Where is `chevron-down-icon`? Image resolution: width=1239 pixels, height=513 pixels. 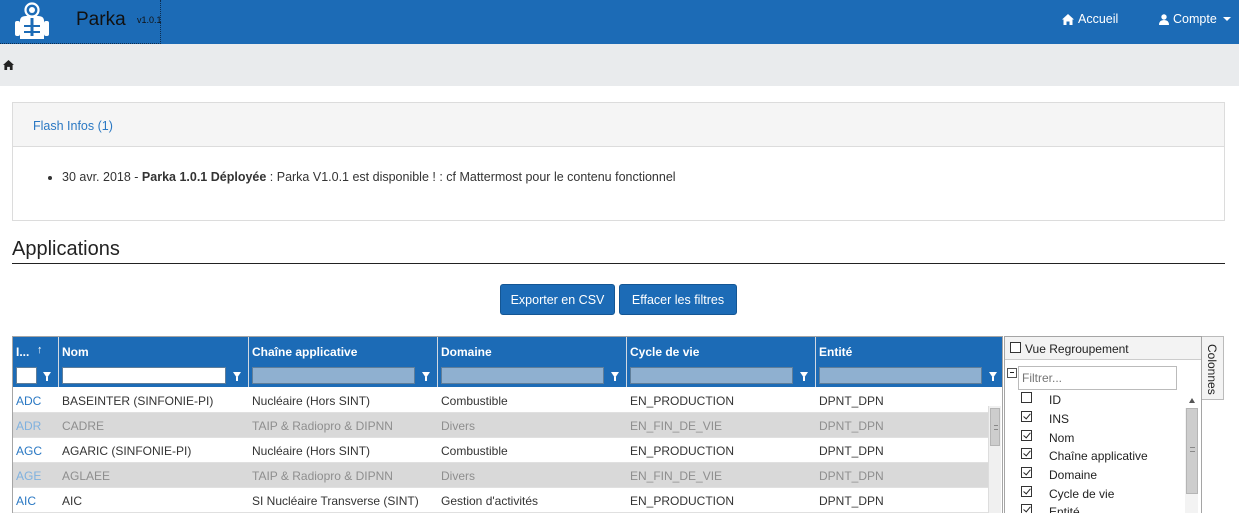
chevron-down-icon is located at coordinates (1226, 19).